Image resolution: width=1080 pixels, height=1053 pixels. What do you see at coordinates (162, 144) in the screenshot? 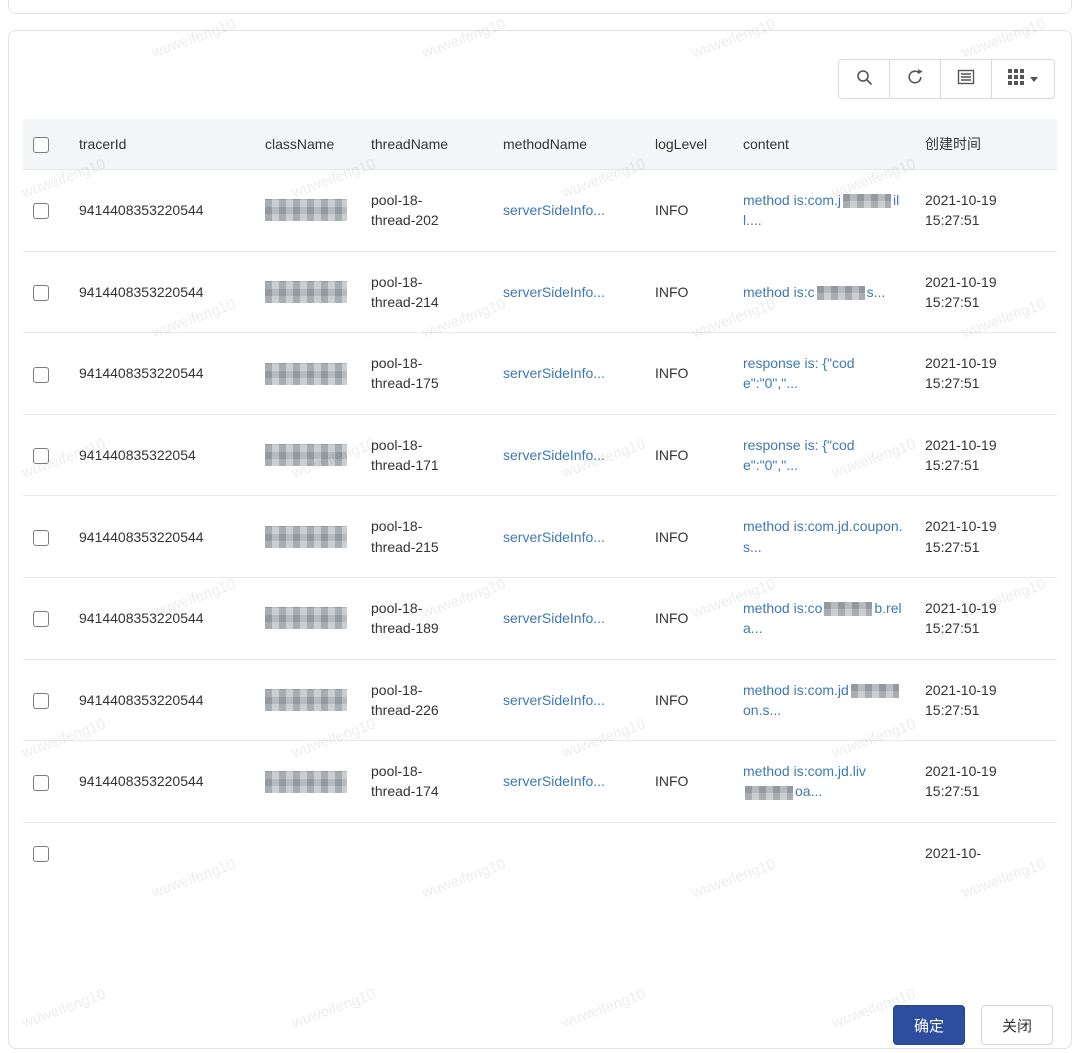
I see `header-tracer-id: tracerId` at bounding box center [162, 144].